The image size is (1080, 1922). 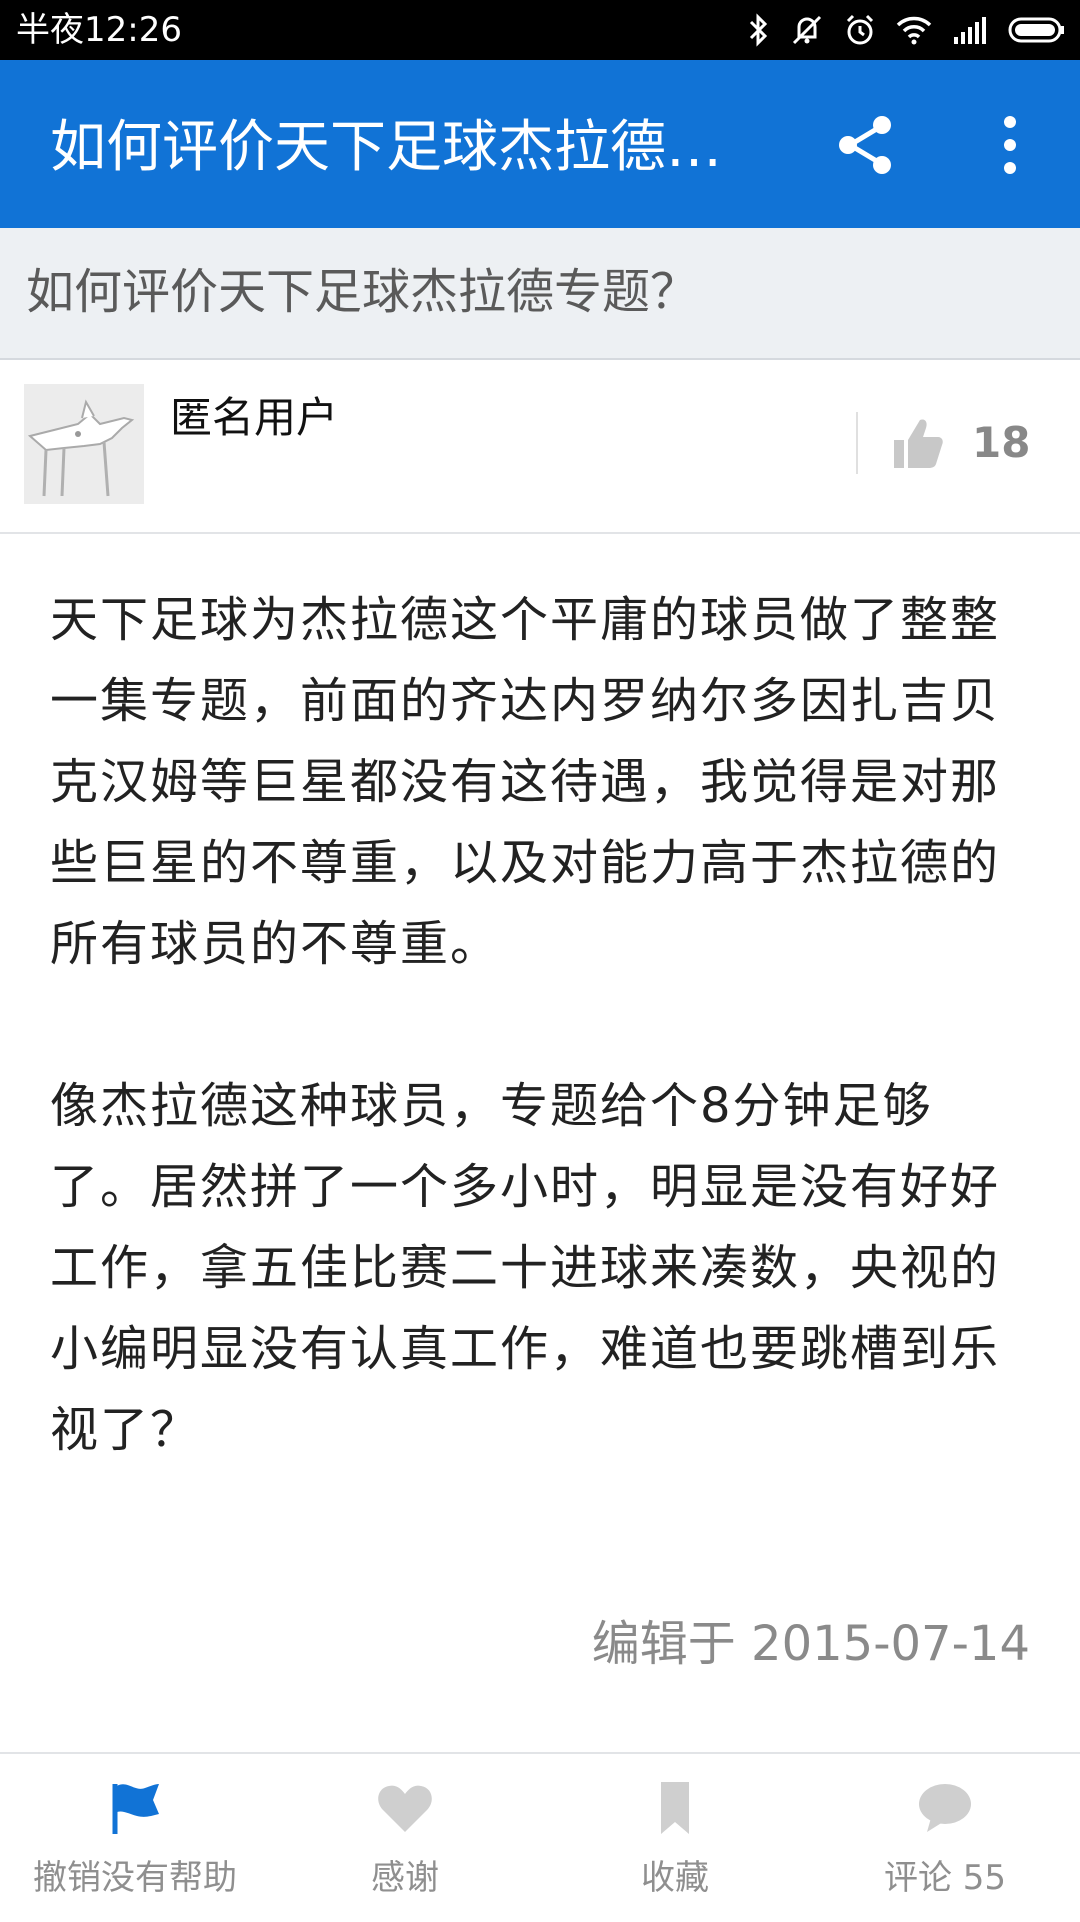 What do you see at coordinates (675, 1808) in the screenshot?
I see `bookmark-icon` at bounding box center [675, 1808].